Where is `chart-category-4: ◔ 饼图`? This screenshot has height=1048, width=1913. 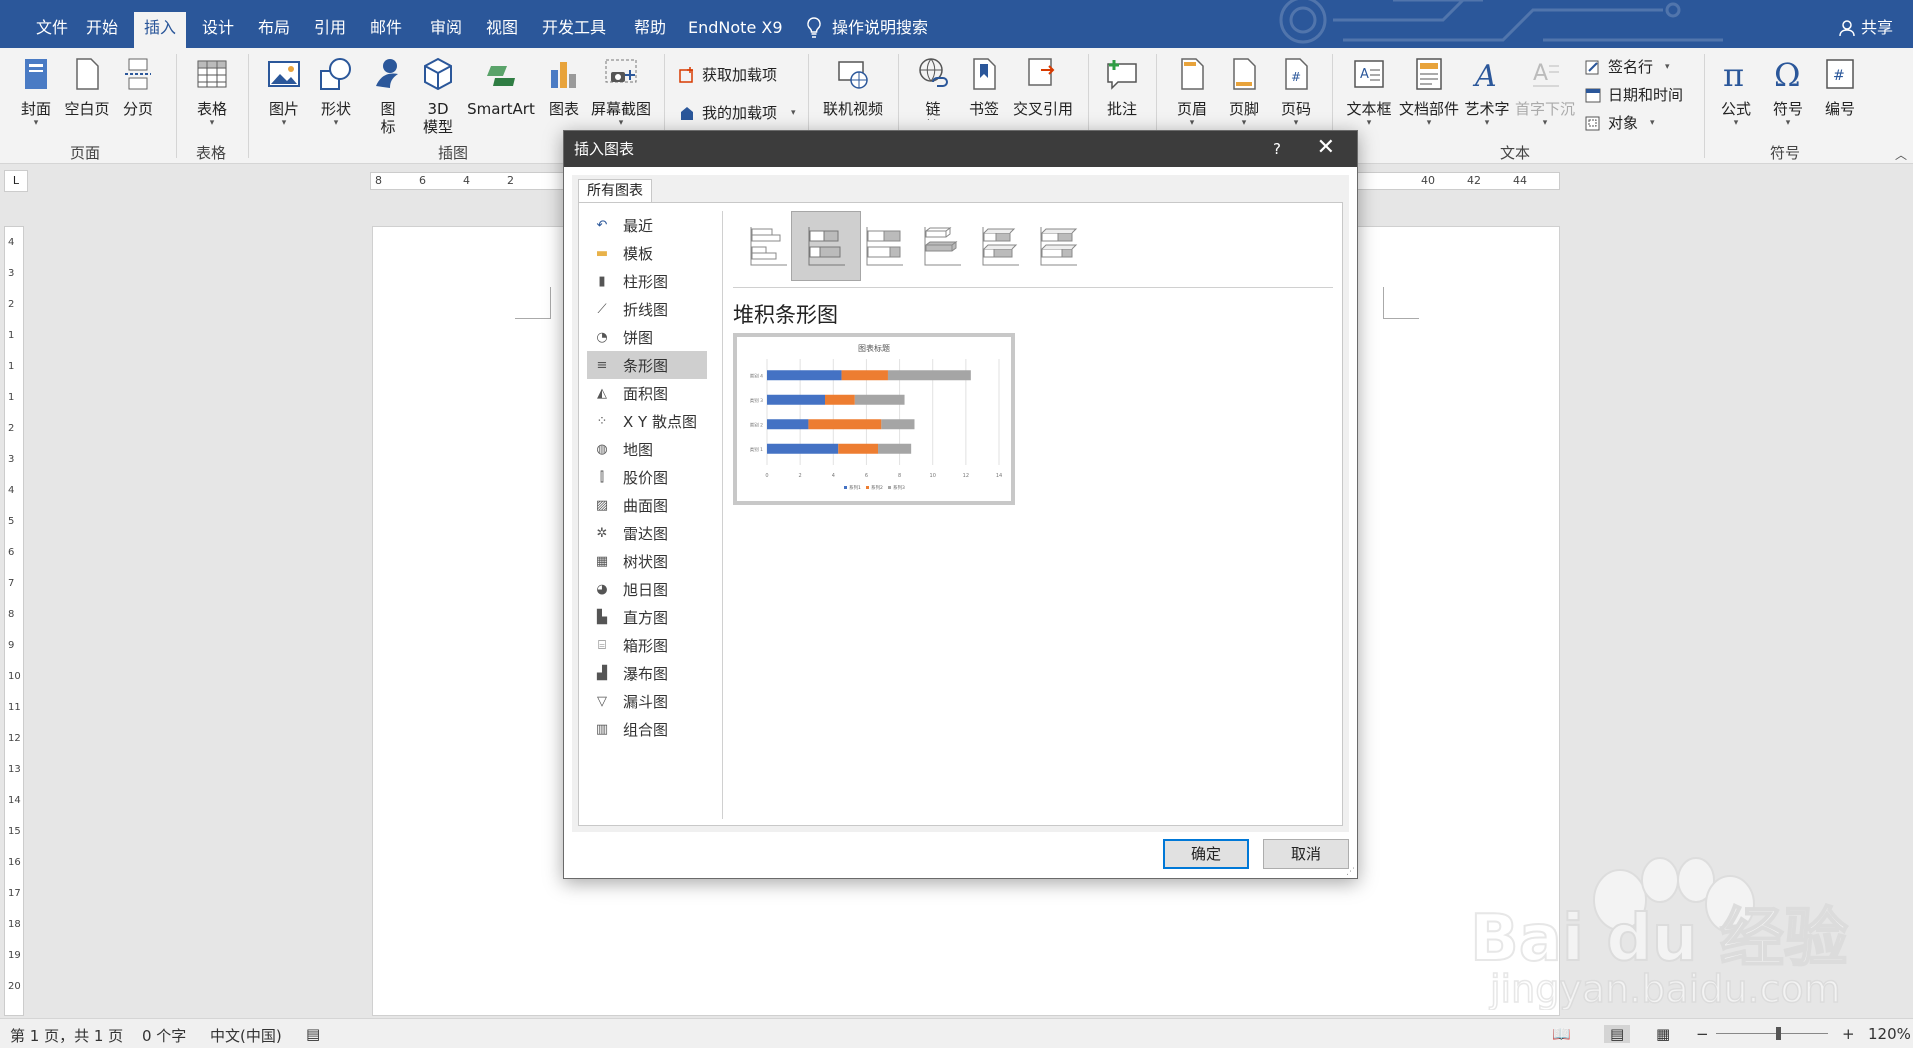 chart-category-4: ◔ 饼图 is located at coordinates (647, 337).